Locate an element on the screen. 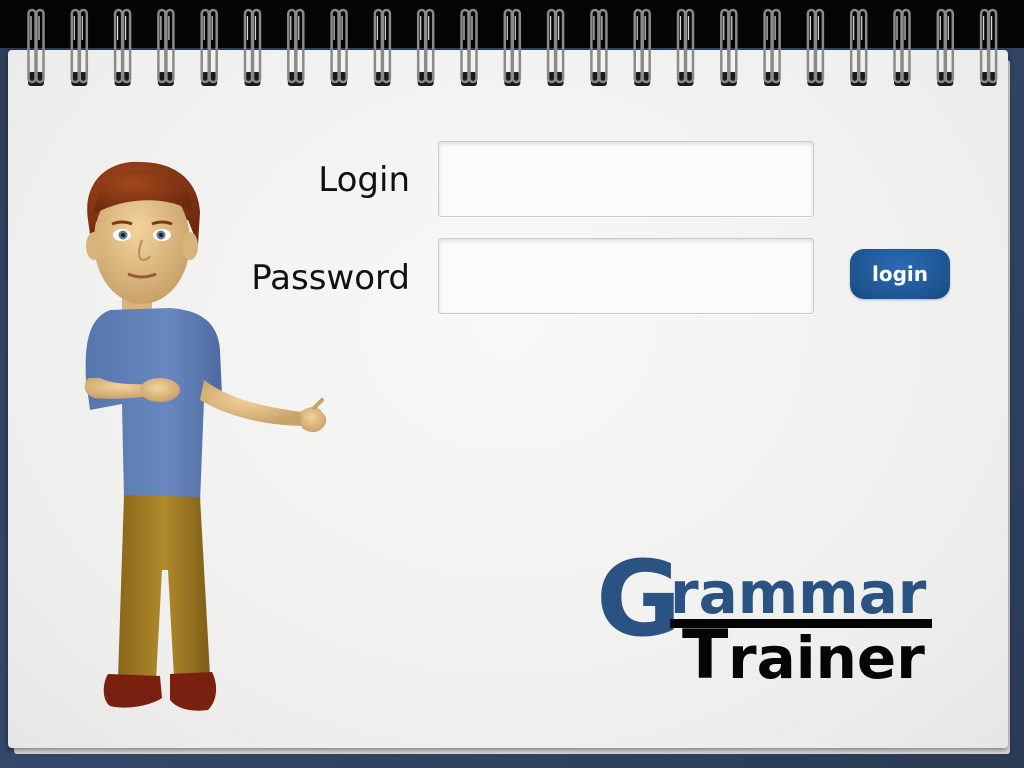 The width and height of the screenshot is (1024, 768). login-label: Login is located at coordinates (364, 180).